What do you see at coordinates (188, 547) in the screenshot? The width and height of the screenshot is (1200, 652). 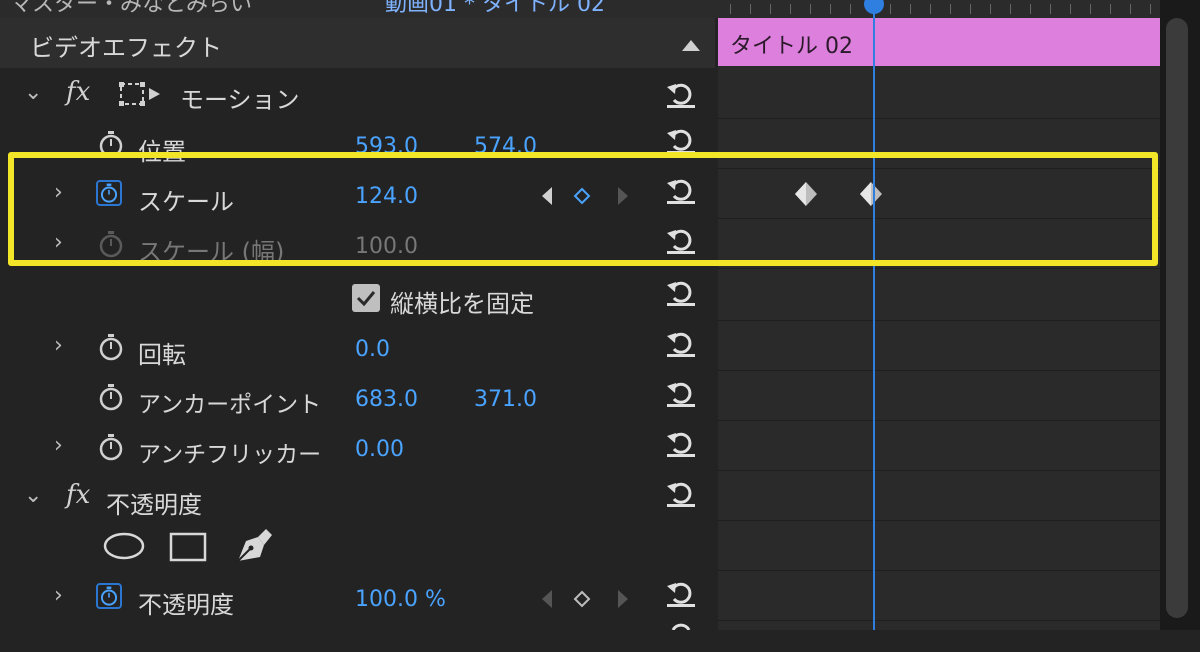 I see `rectangle-mask-icon` at bounding box center [188, 547].